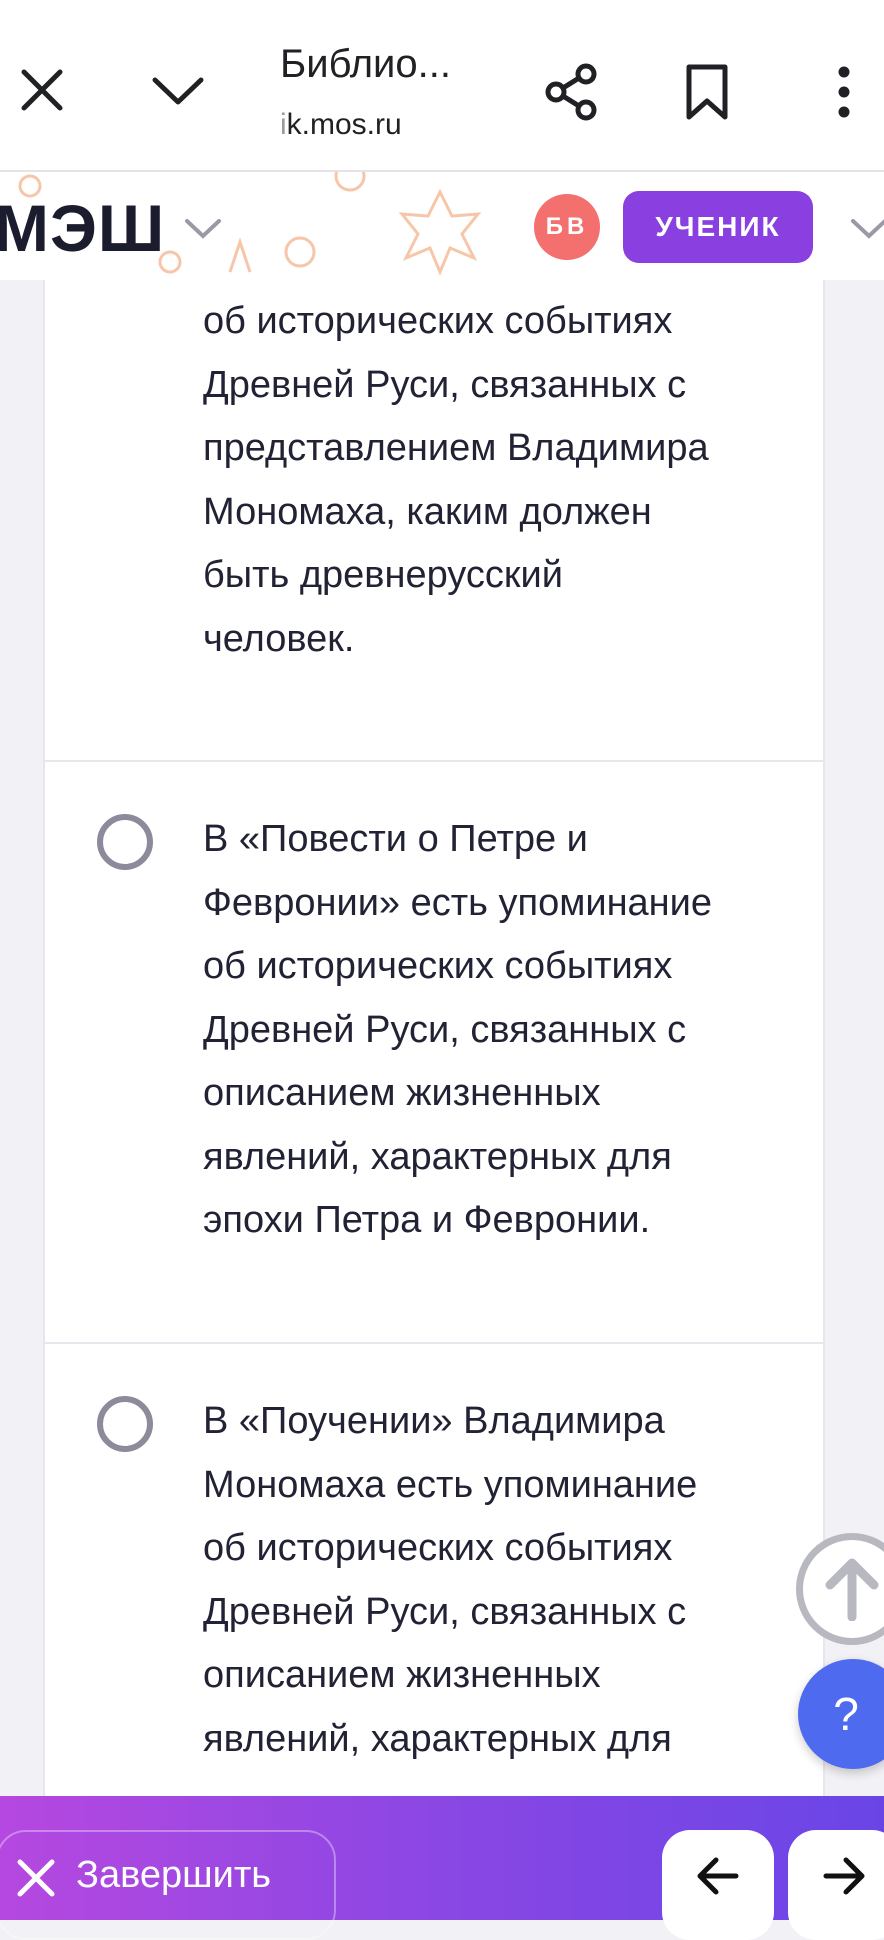 Image resolution: width=884 pixels, height=1940 pixels. What do you see at coordinates (844, 1876) in the screenshot?
I see `arrow-right-icon` at bounding box center [844, 1876].